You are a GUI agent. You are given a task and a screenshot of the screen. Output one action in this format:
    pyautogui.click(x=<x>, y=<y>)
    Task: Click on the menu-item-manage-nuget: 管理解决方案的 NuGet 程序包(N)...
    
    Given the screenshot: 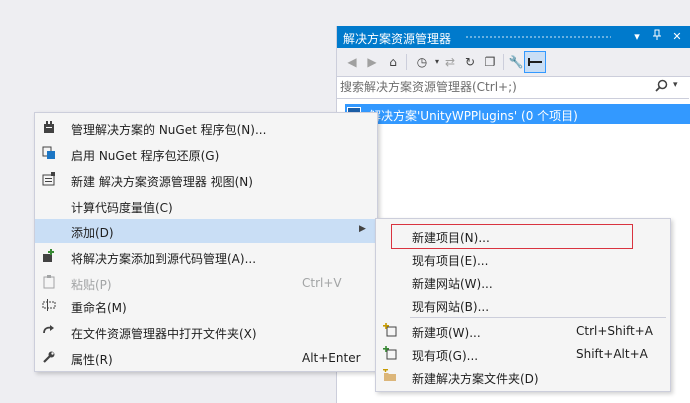 What is the action you would take?
    pyautogui.click(x=205, y=128)
    